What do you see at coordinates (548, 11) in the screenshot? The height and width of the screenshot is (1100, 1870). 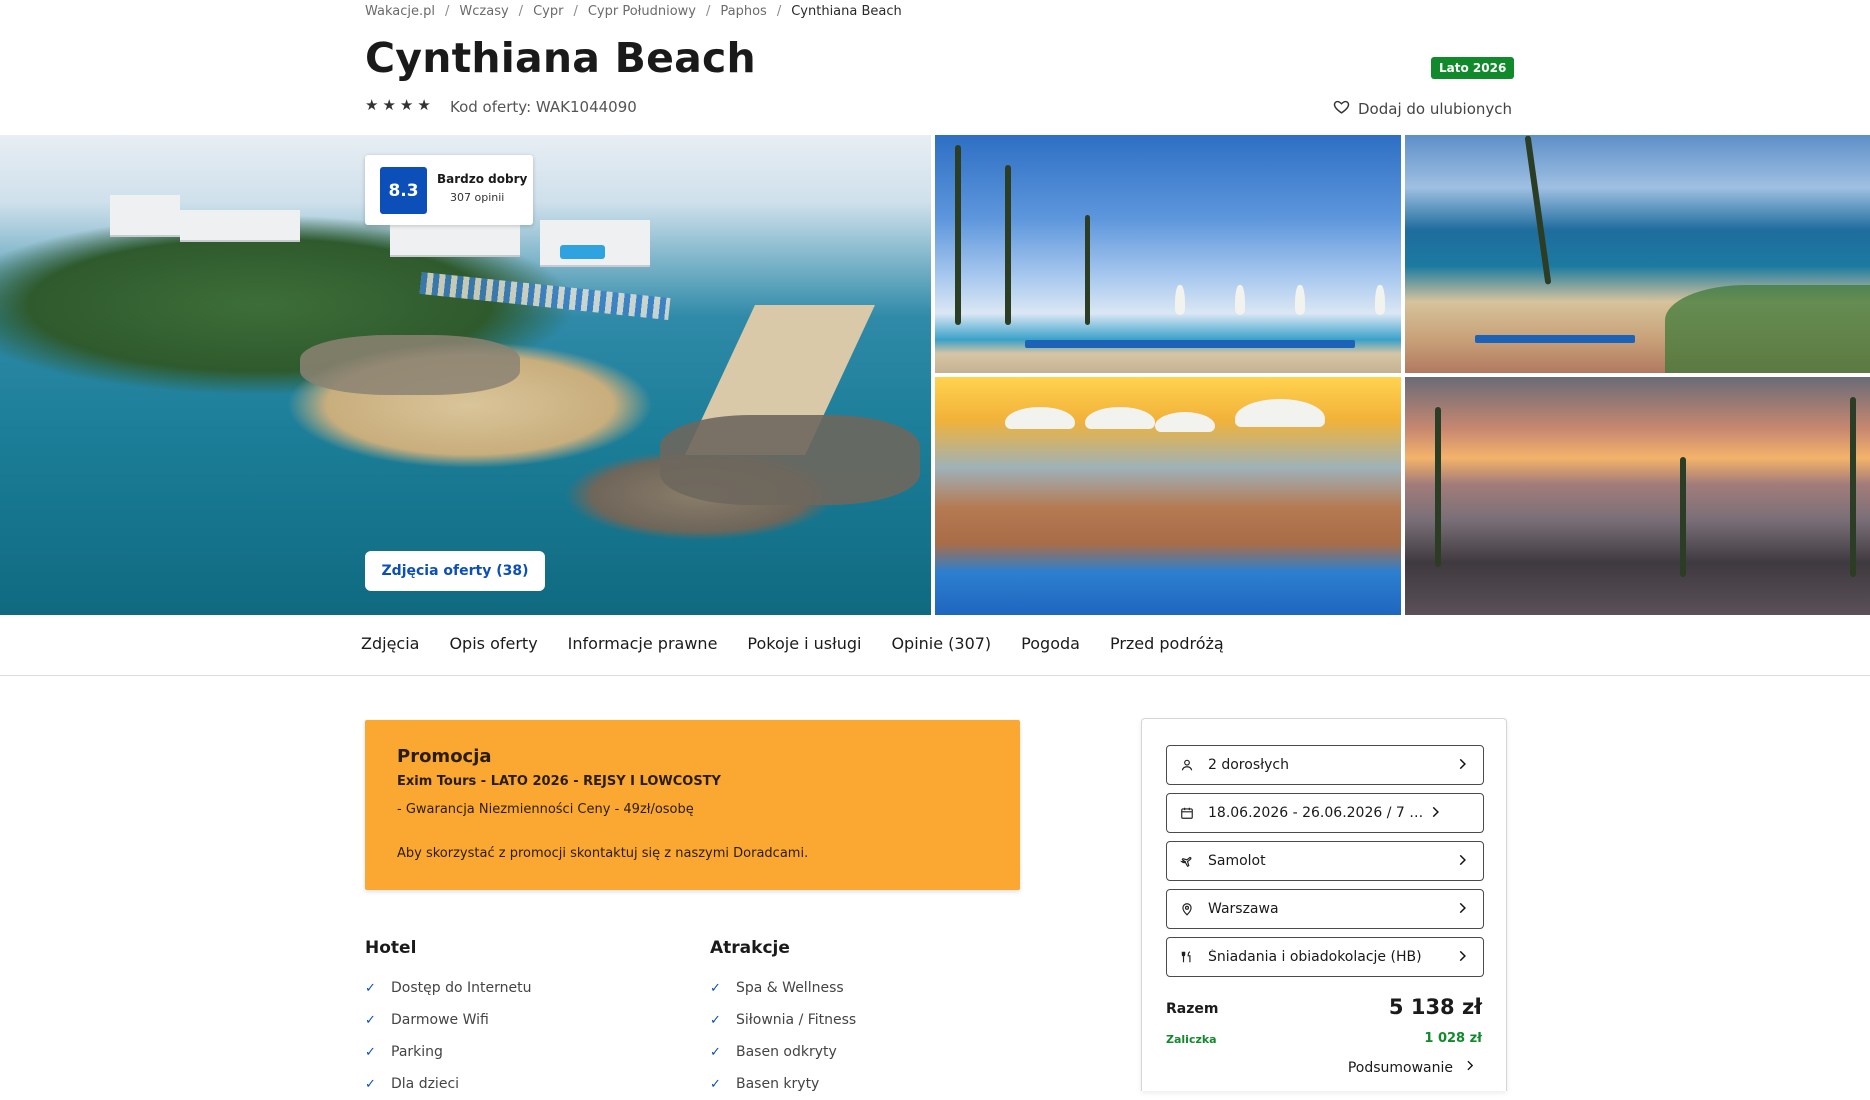 I see `breadcrumb-item-cypr: Cypr` at bounding box center [548, 11].